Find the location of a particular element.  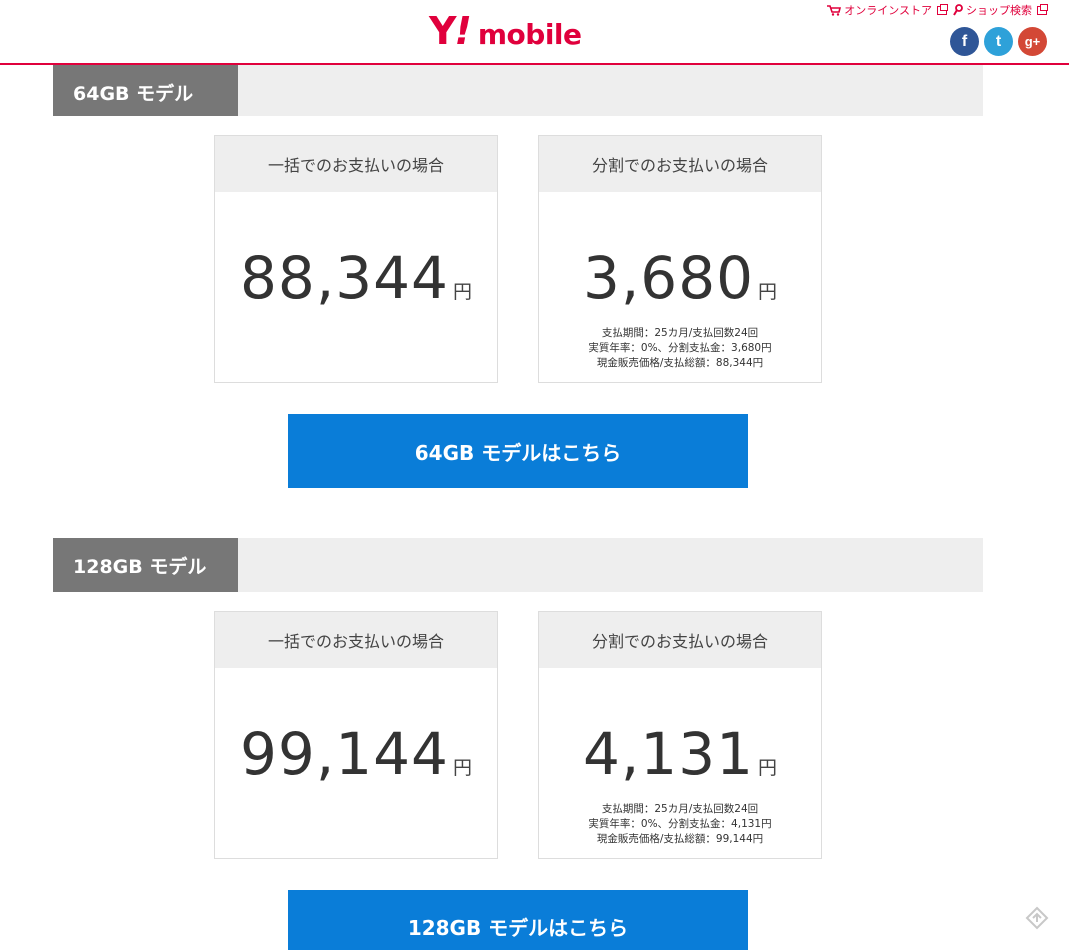

section-title: 128GB モデル is located at coordinates (145, 565).